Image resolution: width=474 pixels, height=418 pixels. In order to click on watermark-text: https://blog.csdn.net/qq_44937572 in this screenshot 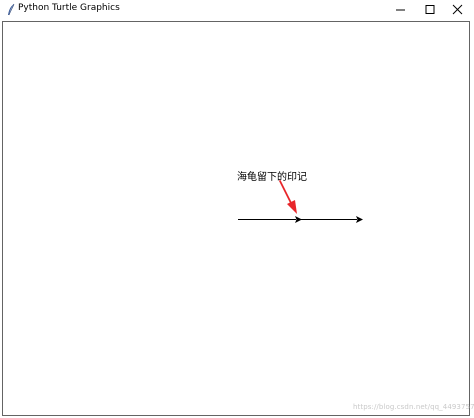, I will do `click(413, 407)`.